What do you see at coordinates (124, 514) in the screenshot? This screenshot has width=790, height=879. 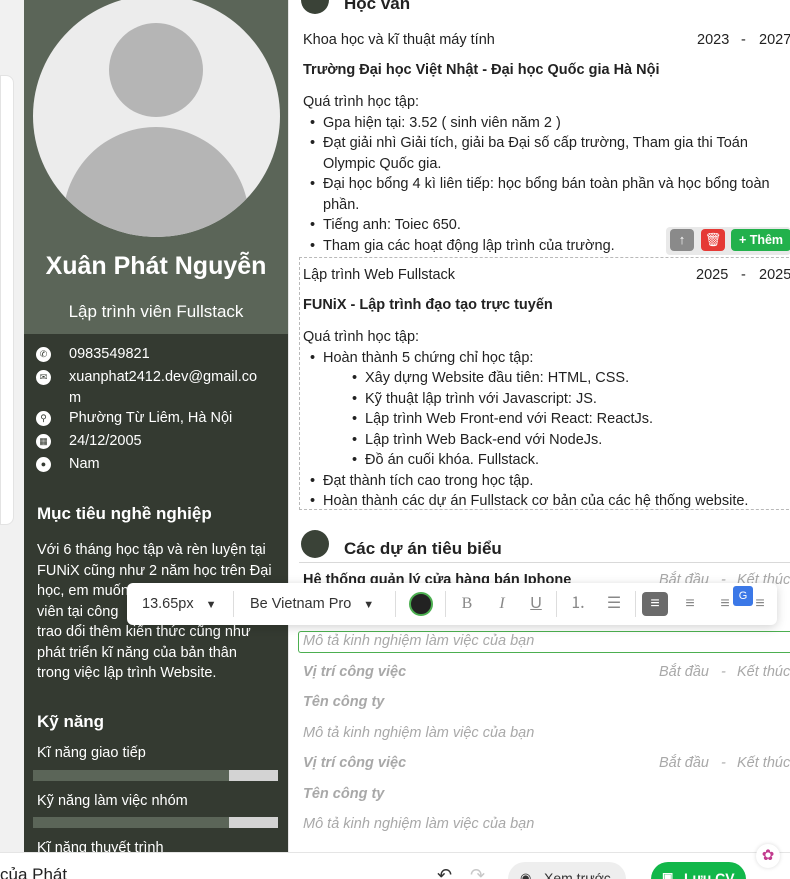 I see `goal-title: Mục tiêu nghề nghiệp` at bounding box center [124, 514].